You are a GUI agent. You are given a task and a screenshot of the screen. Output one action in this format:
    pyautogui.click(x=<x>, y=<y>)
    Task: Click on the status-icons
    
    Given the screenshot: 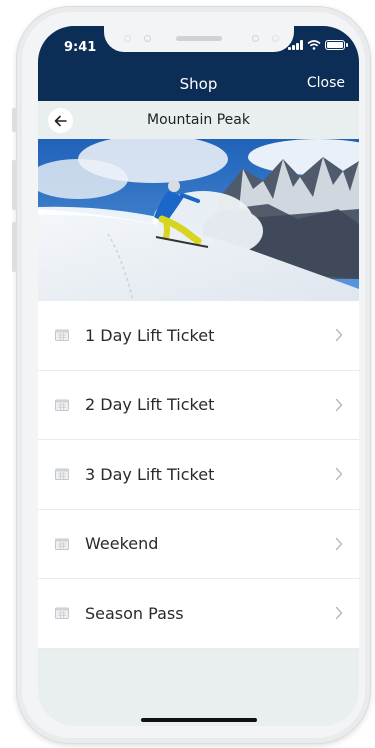 What is the action you would take?
    pyautogui.click(x=318, y=45)
    